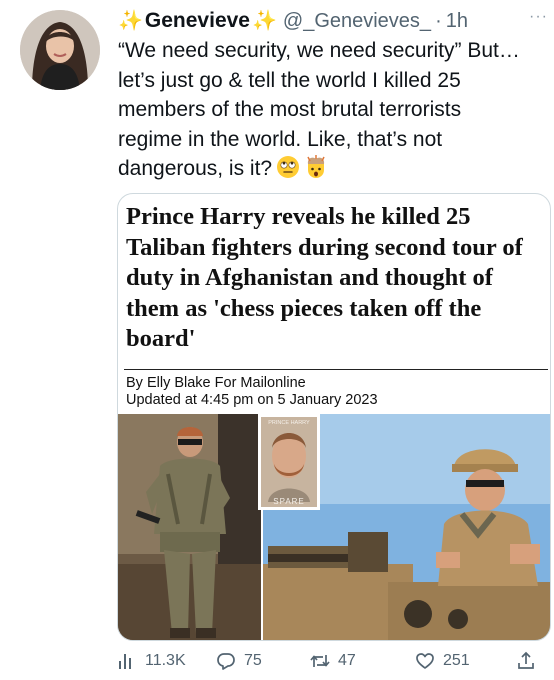  Describe the element at coordinates (239, 661) in the screenshot. I see `reply-button: 75` at that location.